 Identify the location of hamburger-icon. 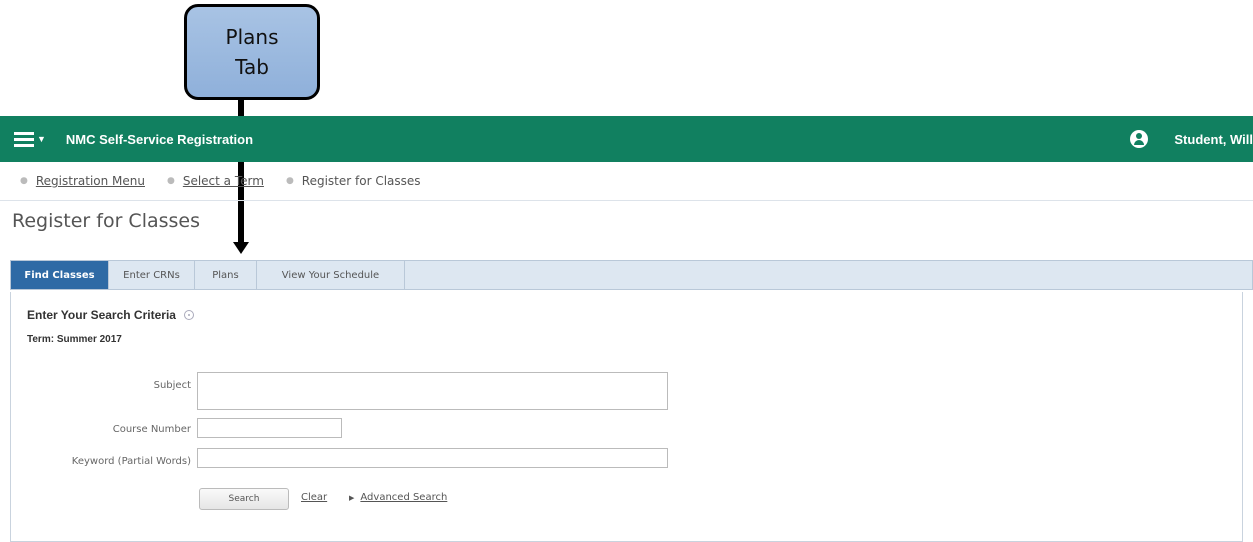
(24, 139).